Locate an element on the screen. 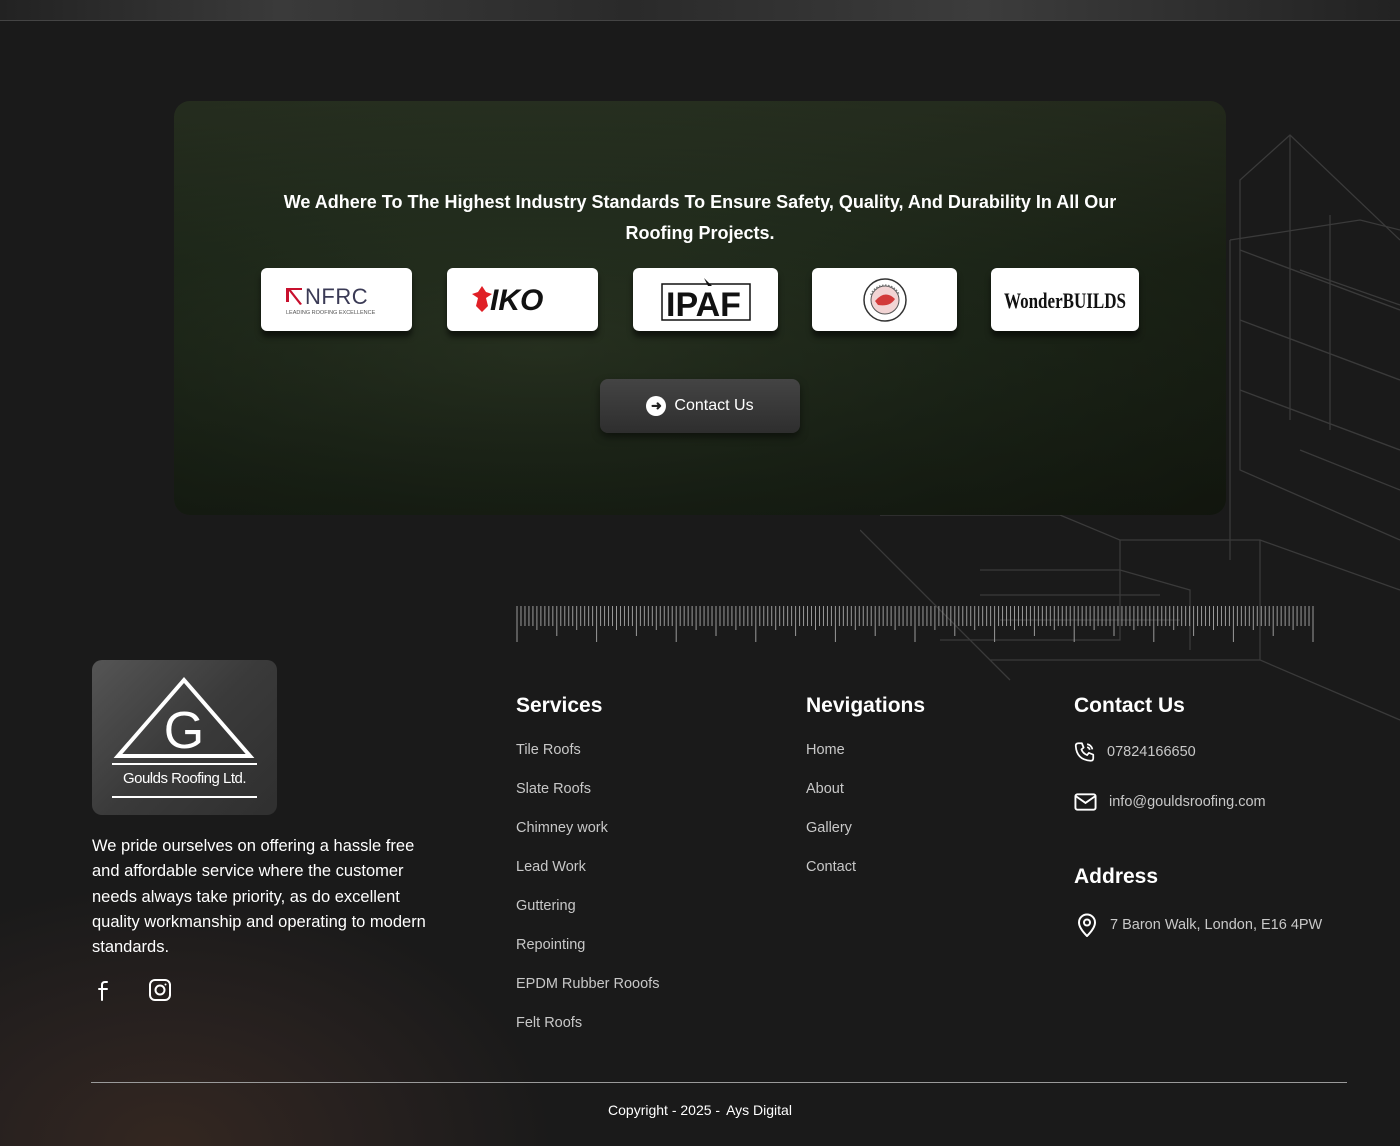 The image size is (1400, 1146). services-item-tile-roofs: Tile Roofs is located at coordinates (587, 760).